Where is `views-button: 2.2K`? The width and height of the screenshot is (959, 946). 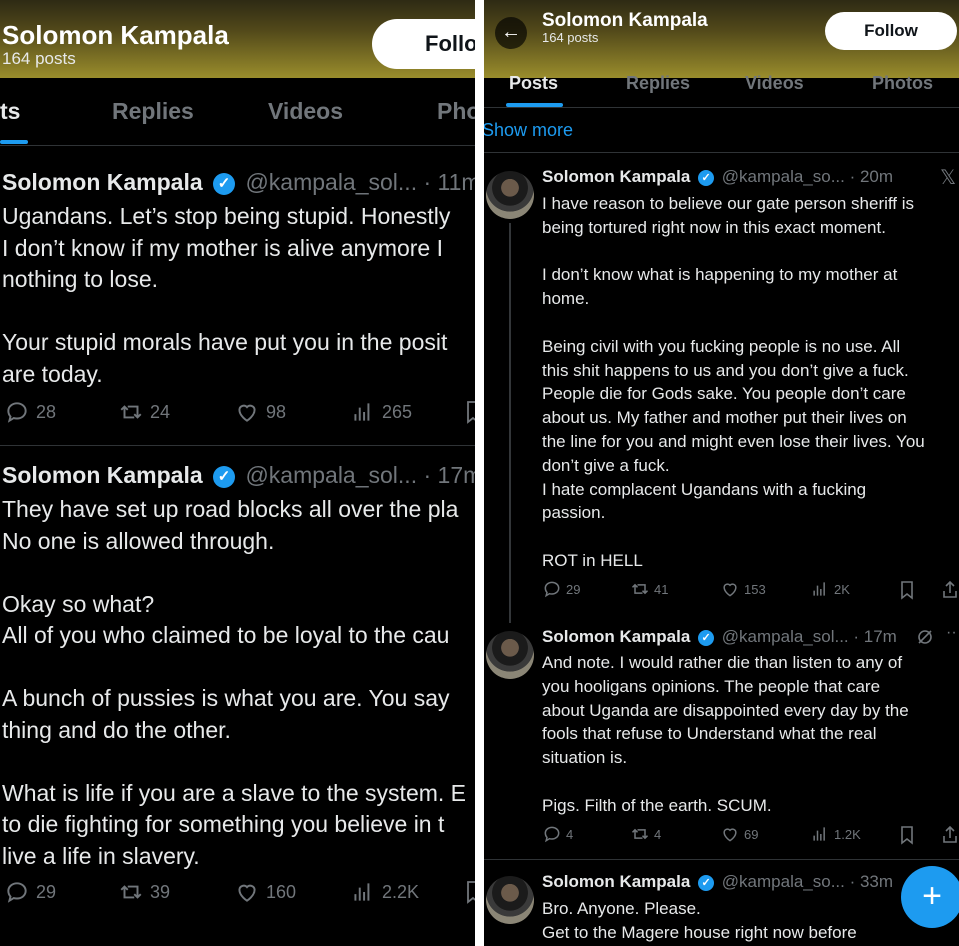
views-button: 2.2K is located at coordinates (384, 892).